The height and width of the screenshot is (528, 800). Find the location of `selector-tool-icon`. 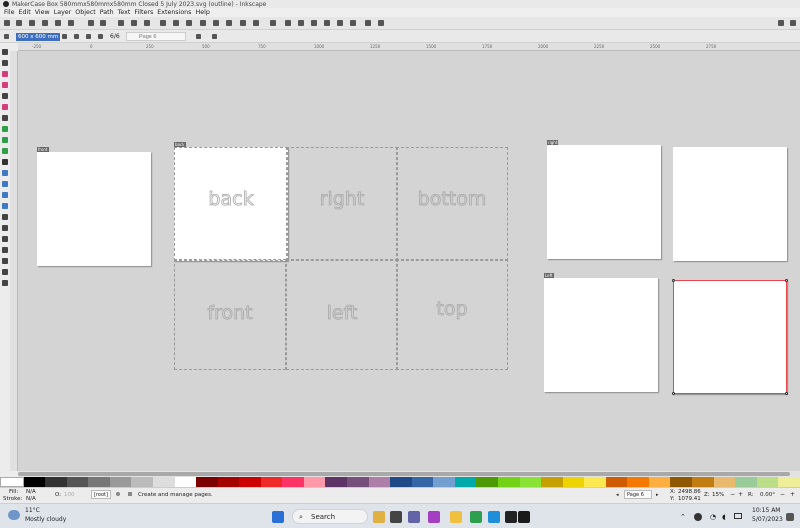

selector-tool-icon is located at coordinates (5, 52).